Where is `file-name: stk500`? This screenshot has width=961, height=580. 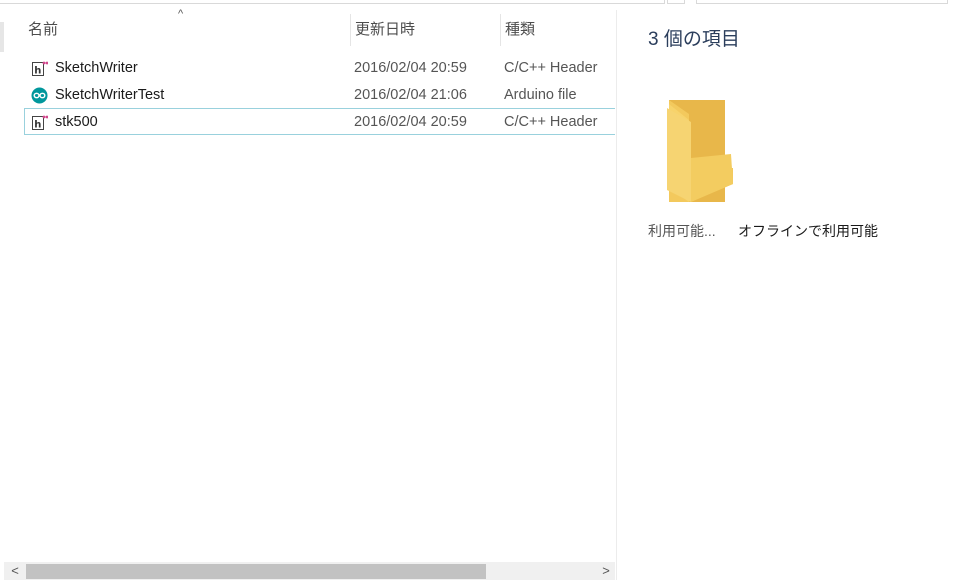
file-name: stk500 is located at coordinates (76, 122).